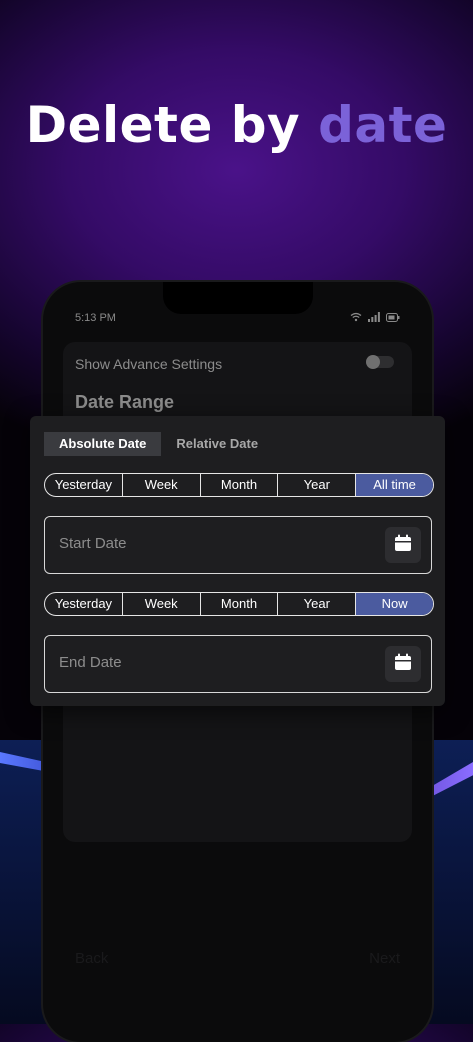 Image resolution: width=473 pixels, height=1042 pixels. Describe the element at coordinates (84, 604) in the screenshot. I see `end-preset-yesterday: Yesterday` at that location.